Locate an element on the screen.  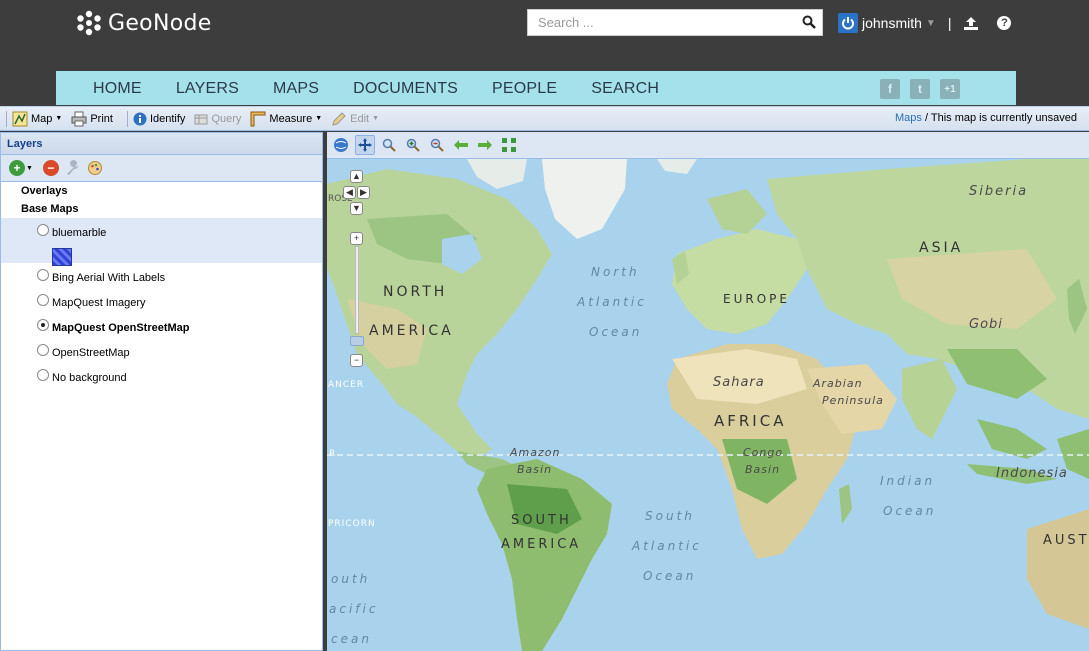
base-map-radio-checked is located at coordinates (43, 325).